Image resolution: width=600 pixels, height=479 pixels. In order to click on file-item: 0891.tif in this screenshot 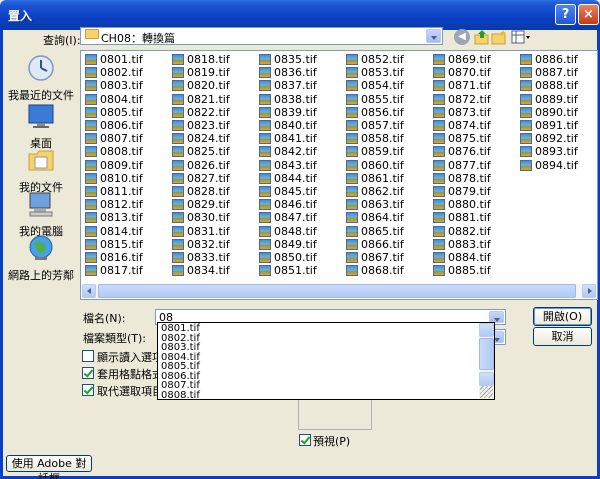, I will do `click(549, 125)`.